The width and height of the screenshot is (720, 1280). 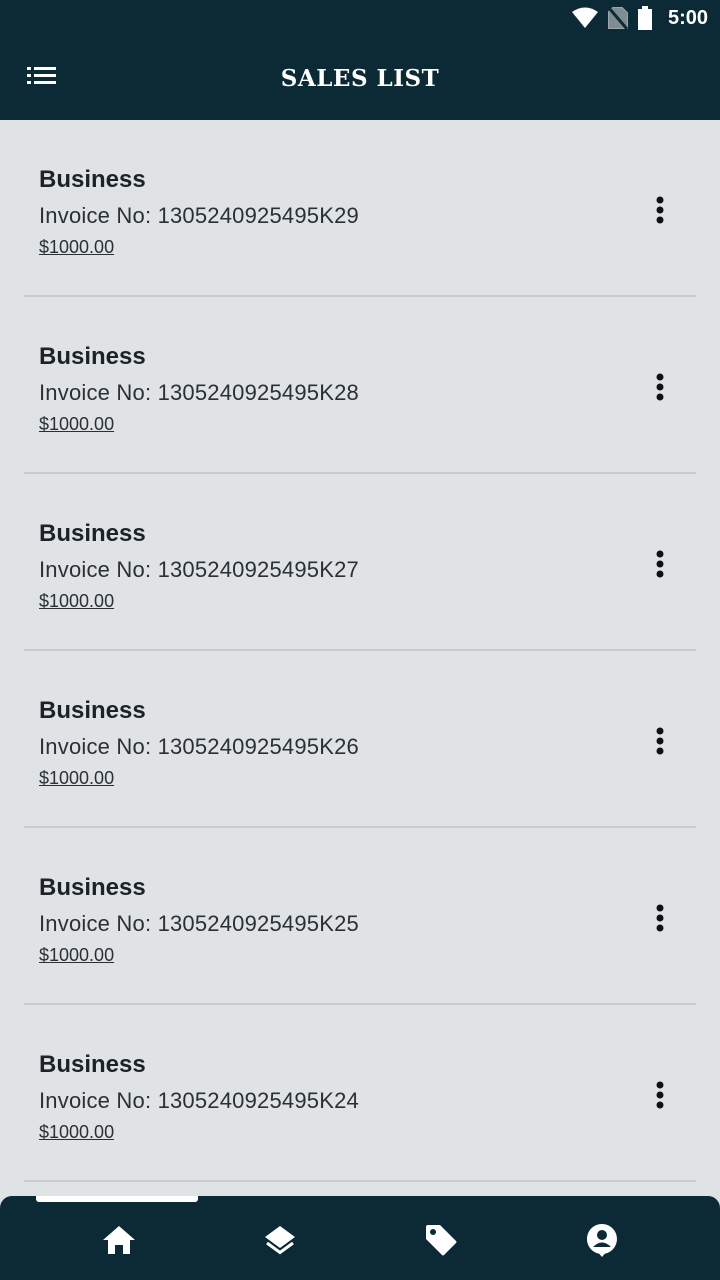 I want to click on no-sim-icon, so click(x=617, y=18).